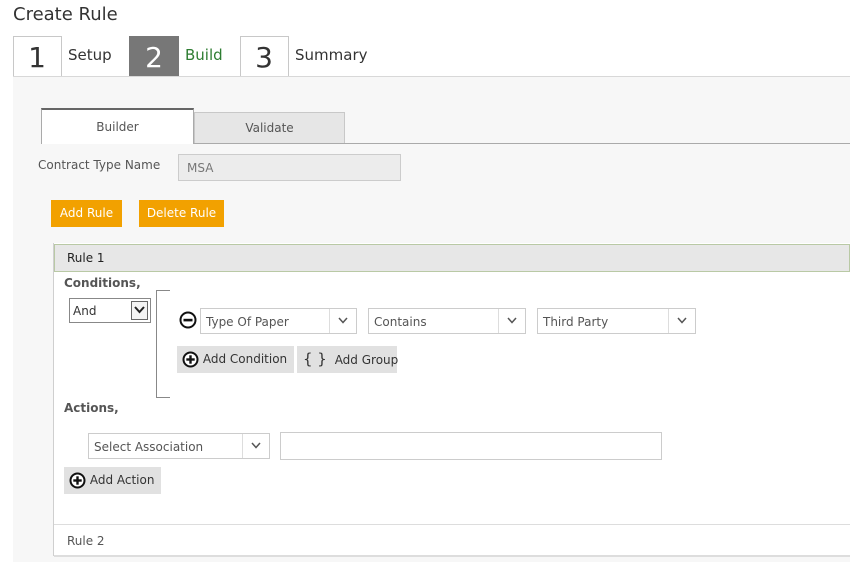 The width and height of the screenshot is (850, 562). What do you see at coordinates (110, 310) in the screenshot?
I see `logic-operator-select: And` at bounding box center [110, 310].